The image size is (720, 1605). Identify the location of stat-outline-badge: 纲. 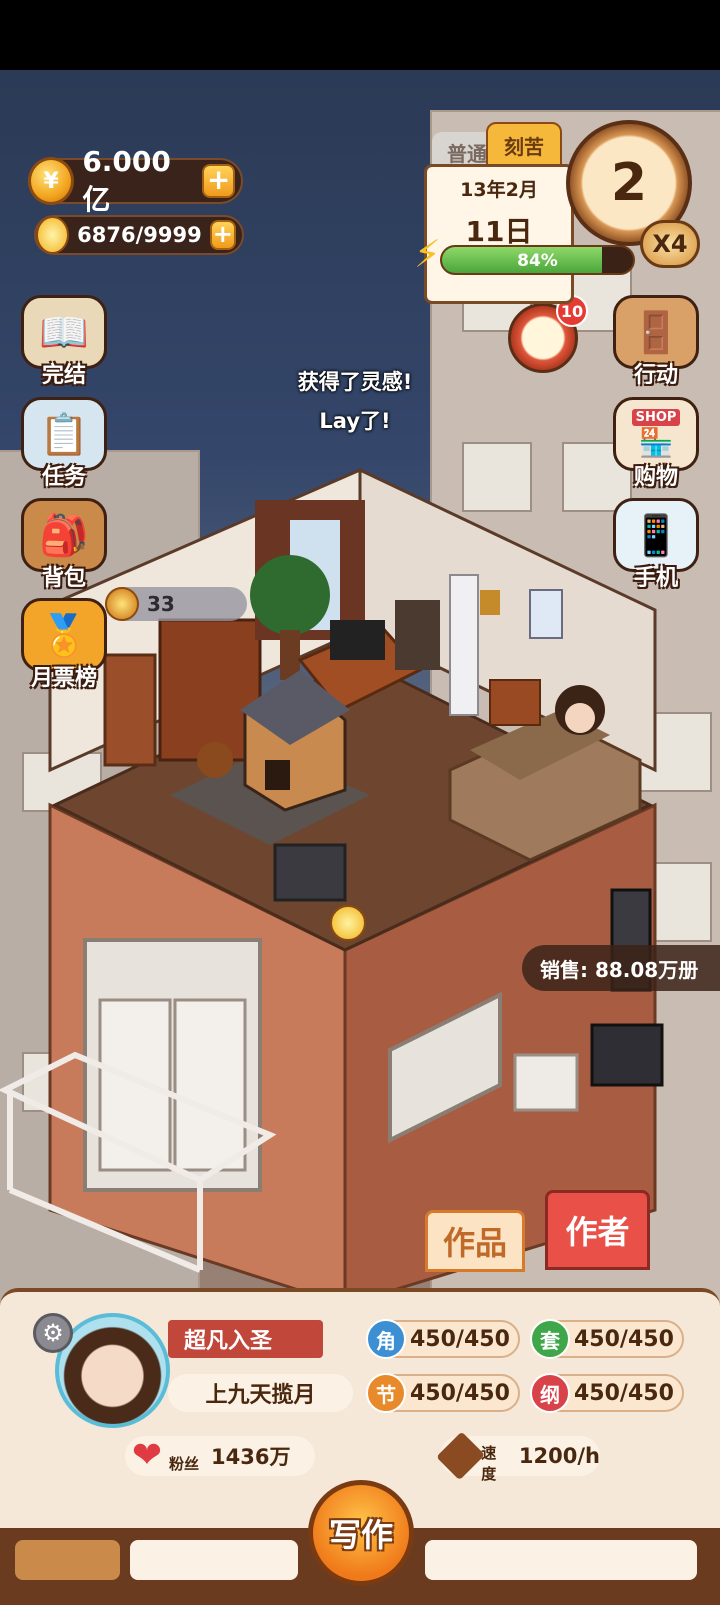
(550, 1393).